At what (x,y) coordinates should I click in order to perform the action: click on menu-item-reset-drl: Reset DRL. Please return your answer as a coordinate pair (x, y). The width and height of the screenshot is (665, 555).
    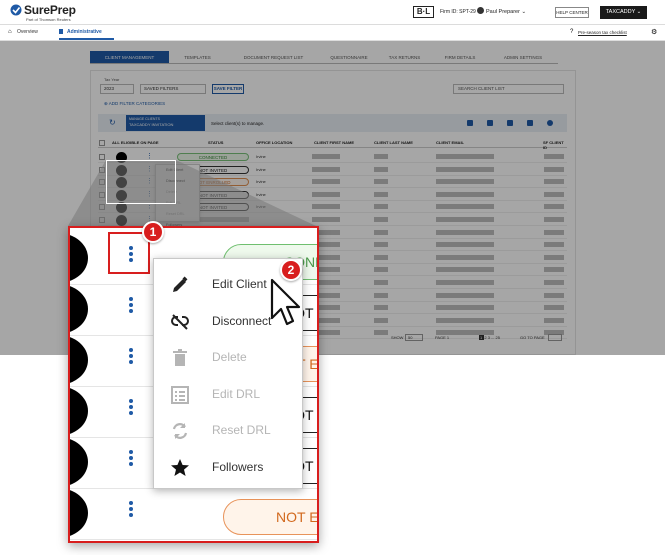
    Looking at the image, I should click on (229, 431).